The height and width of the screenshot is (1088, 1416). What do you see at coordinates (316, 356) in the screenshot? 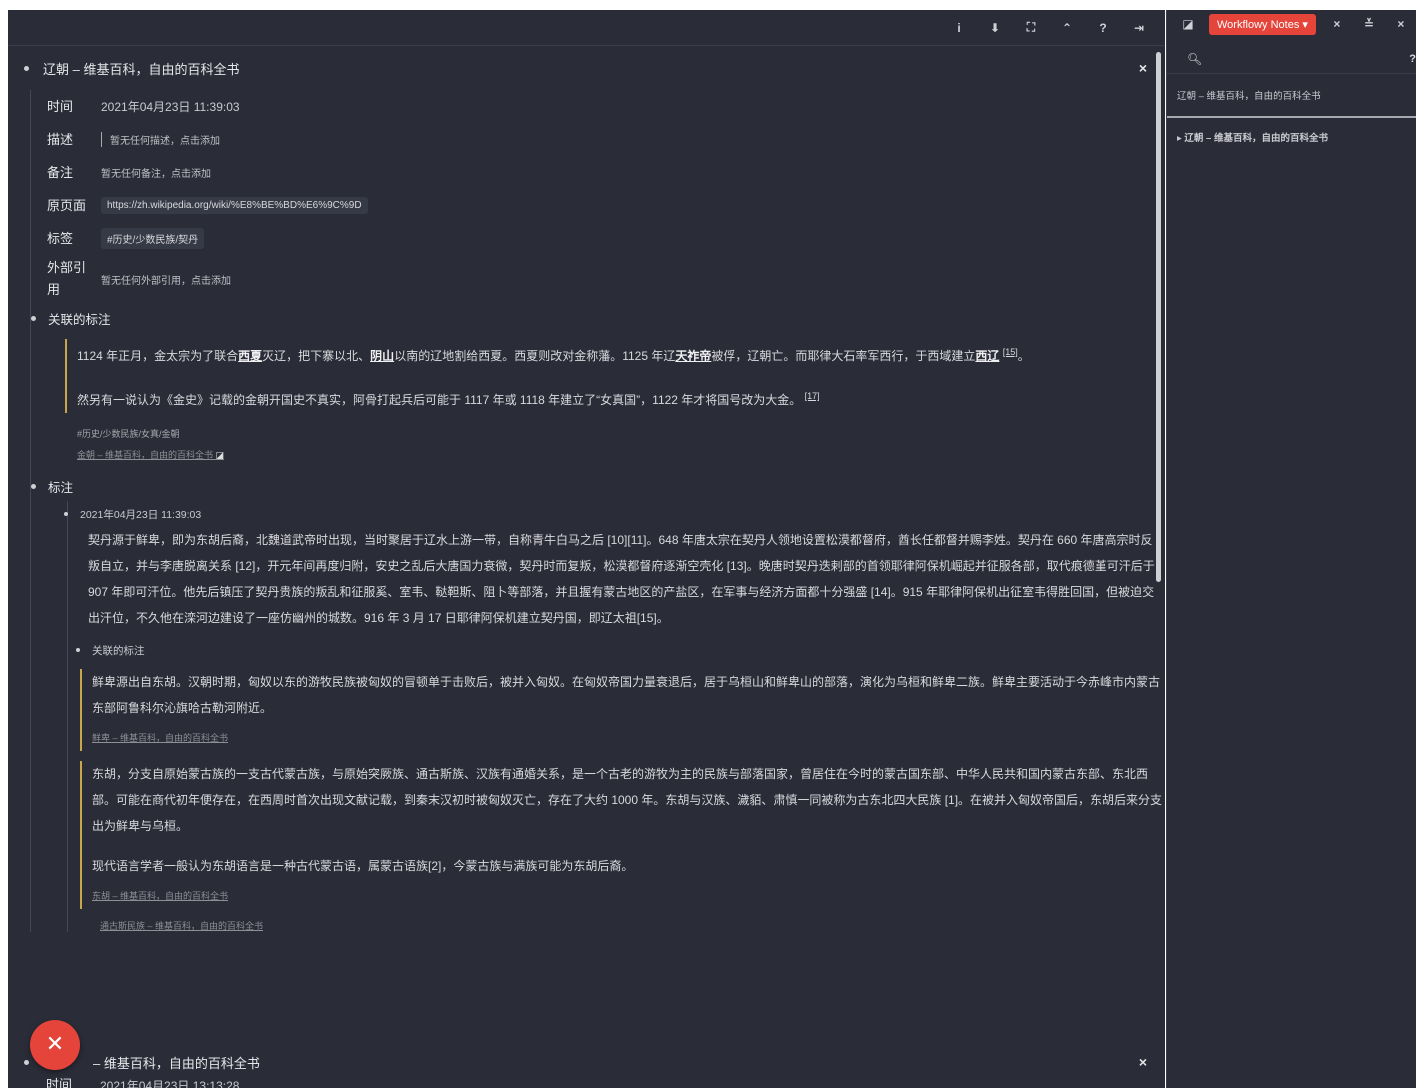
I see `text: 灭辽，把下寨以北、` at bounding box center [316, 356].